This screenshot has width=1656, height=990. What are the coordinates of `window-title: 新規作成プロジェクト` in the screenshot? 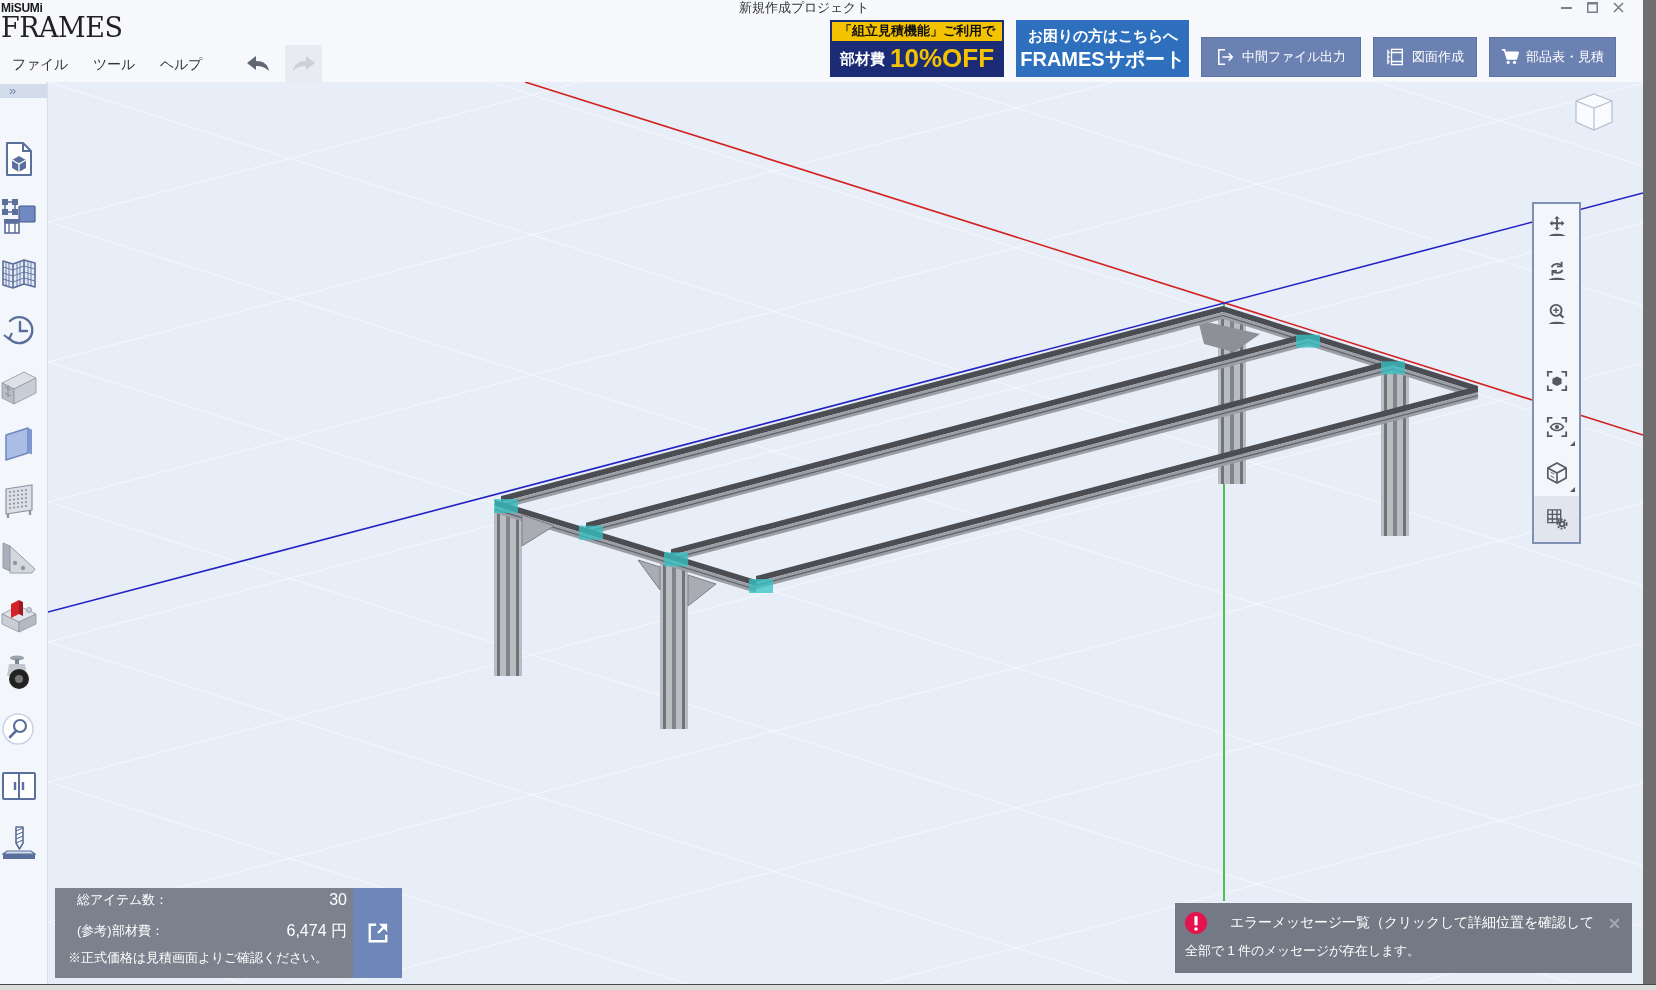 It's located at (804, 7).